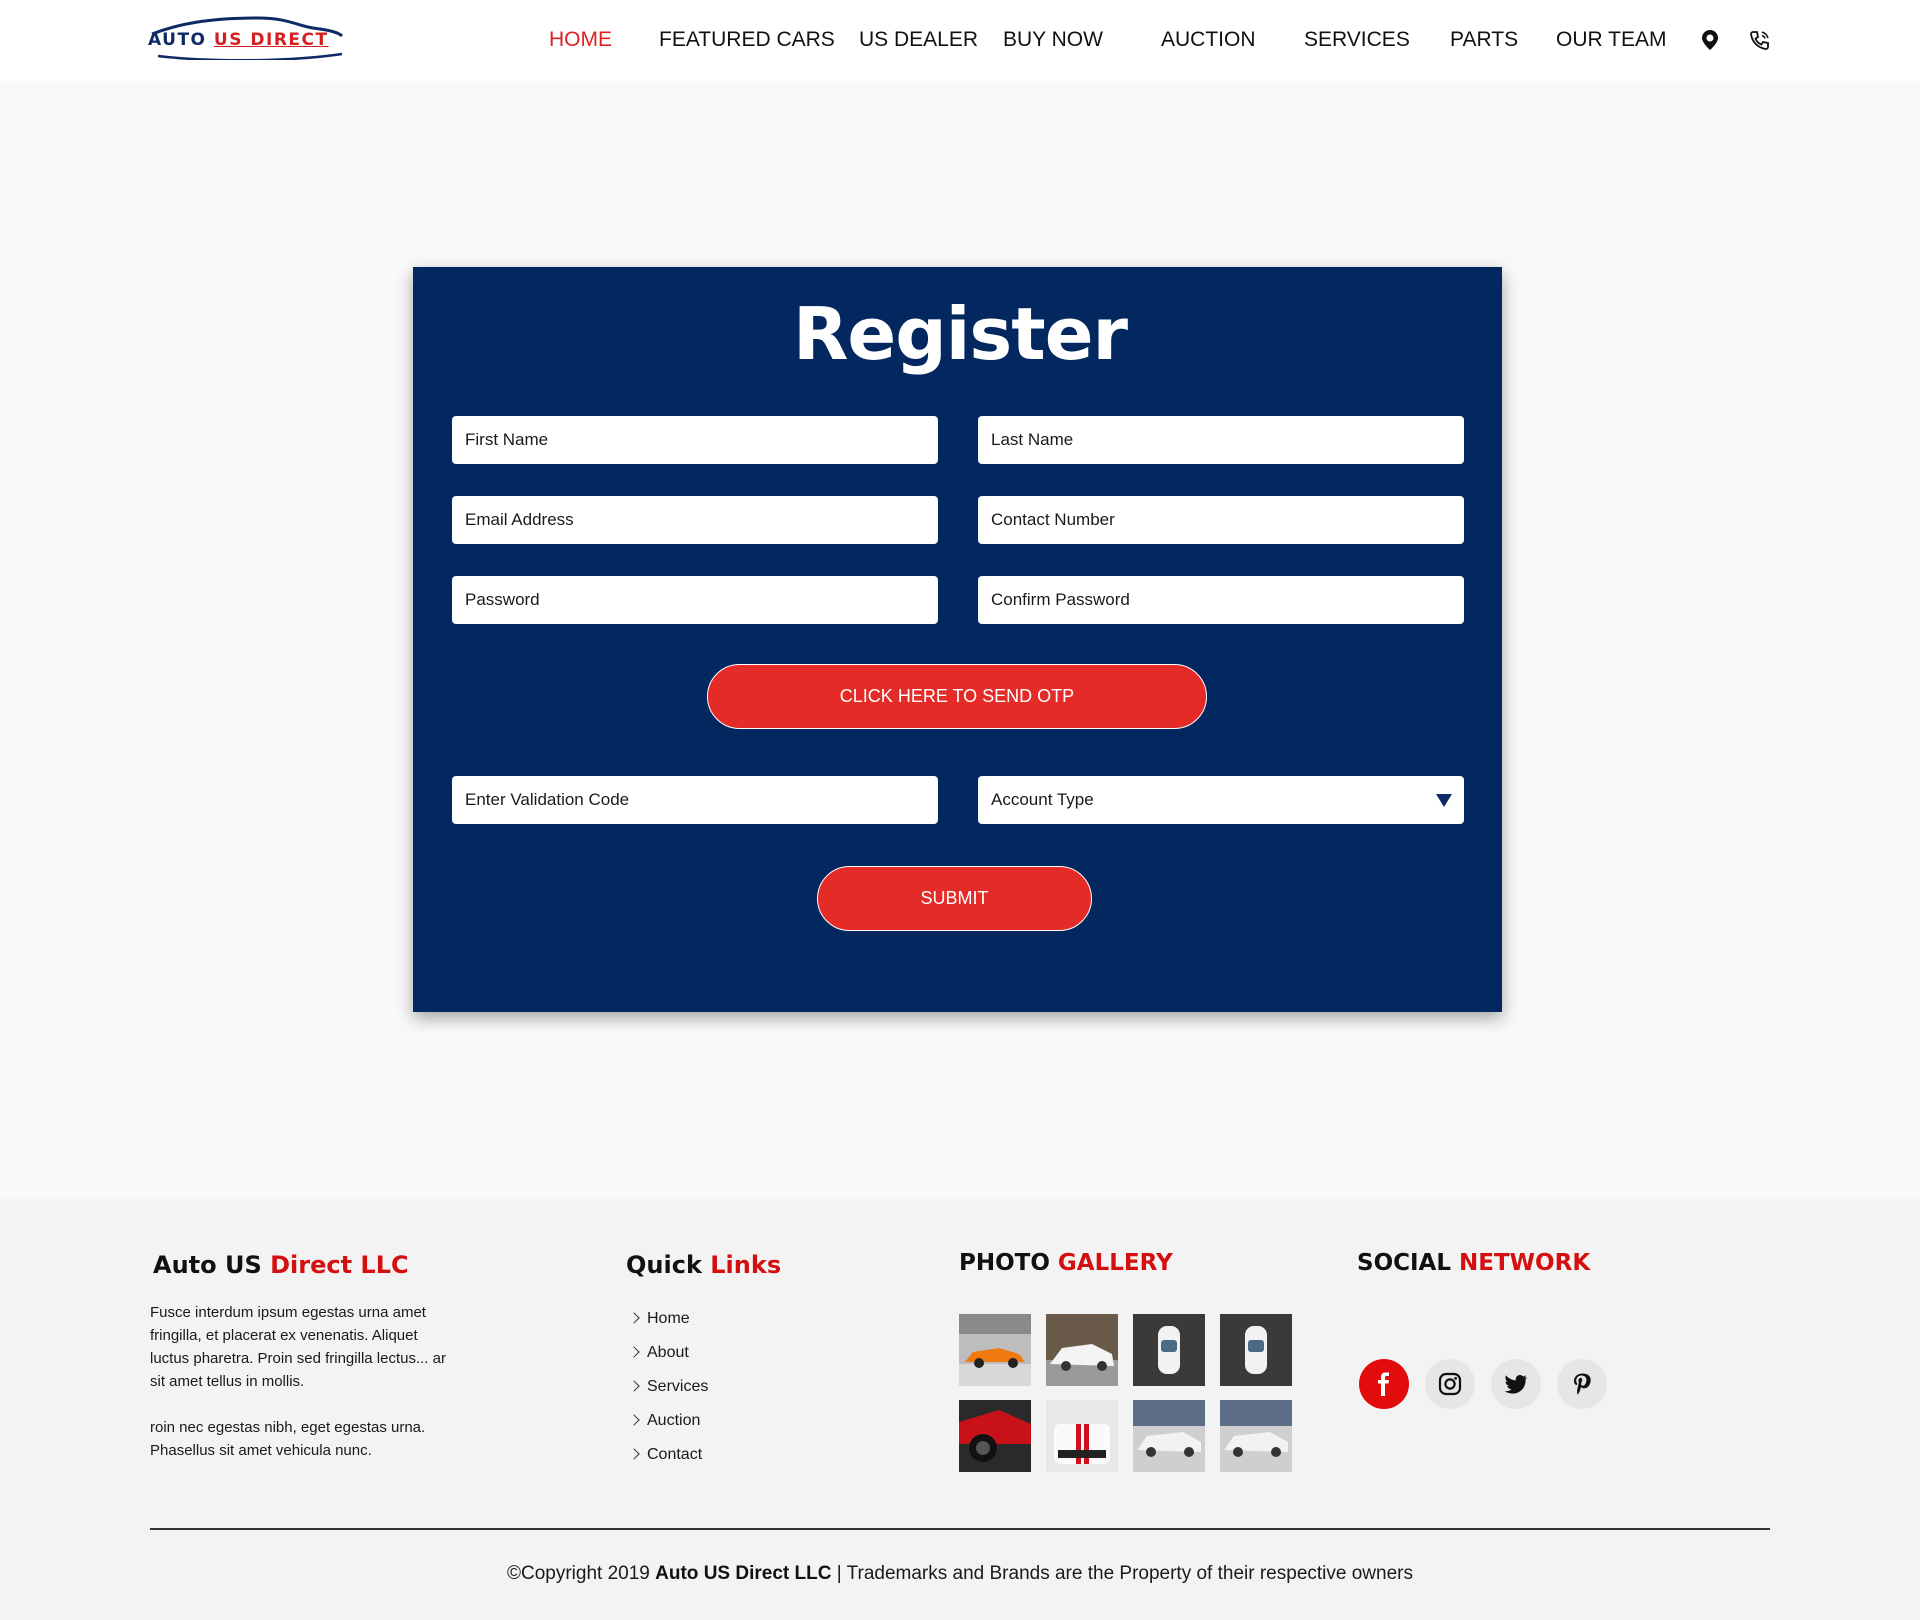  What do you see at coordinates (1525, 1263) in the screenshot?
I see `social-heading-red: NETWORK` at bounding box center [1525, 1263].